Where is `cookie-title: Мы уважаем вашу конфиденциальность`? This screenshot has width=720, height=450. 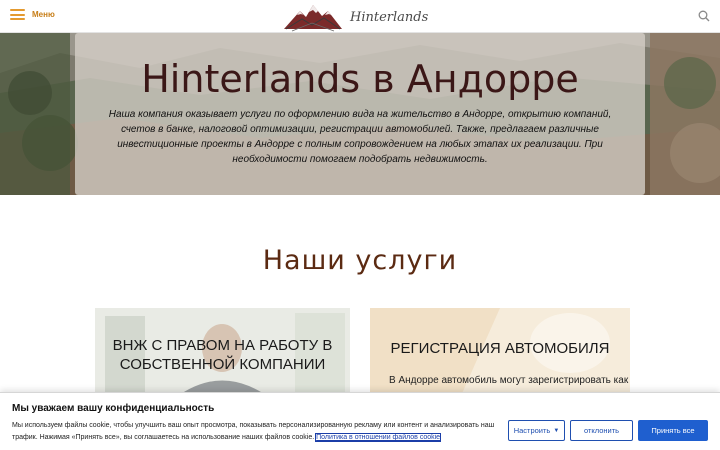 cookie-title: Мы уважаем вашу конфиденциальность is located at coordinates (113, 408).